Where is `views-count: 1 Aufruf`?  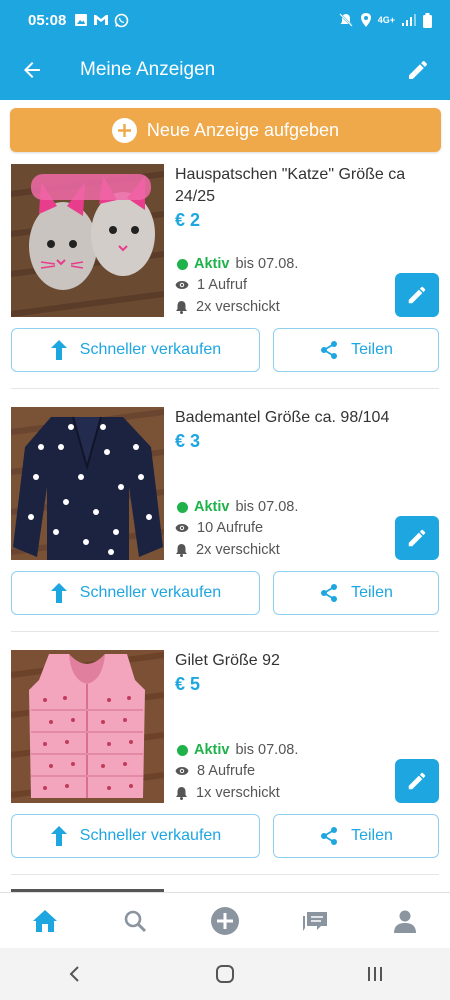 views-count: 1 Aufruf is located at coordinates (222, 285).